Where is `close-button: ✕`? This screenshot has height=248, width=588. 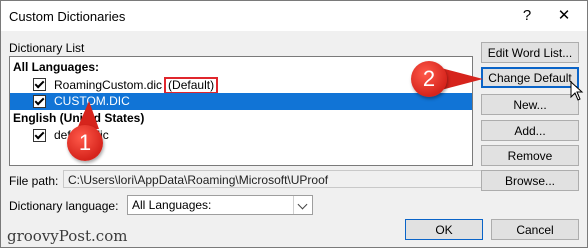 close-button: ✕ is located at coordinates (564, 16).